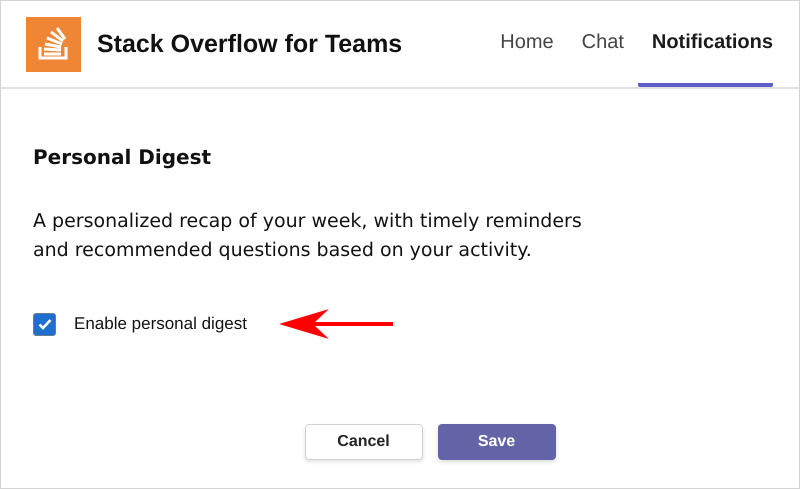 The width and height of the screenshot is (800, 489). I want to click on save-button: Save, so click(497, 442).